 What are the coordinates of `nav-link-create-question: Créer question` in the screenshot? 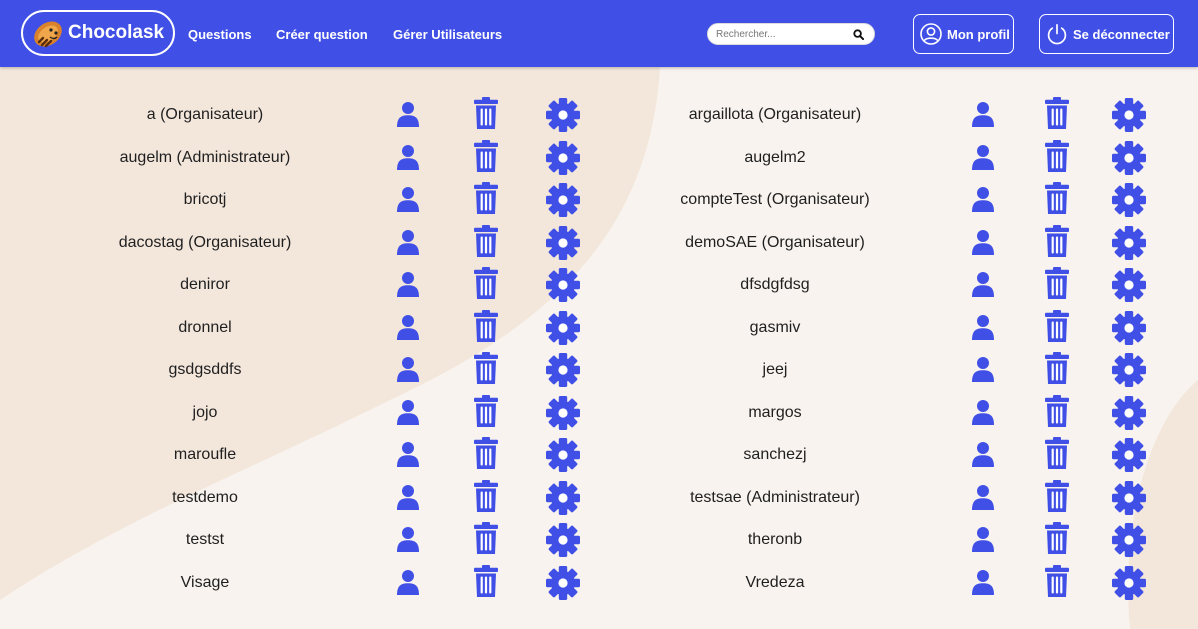 It's located at (322, 34).